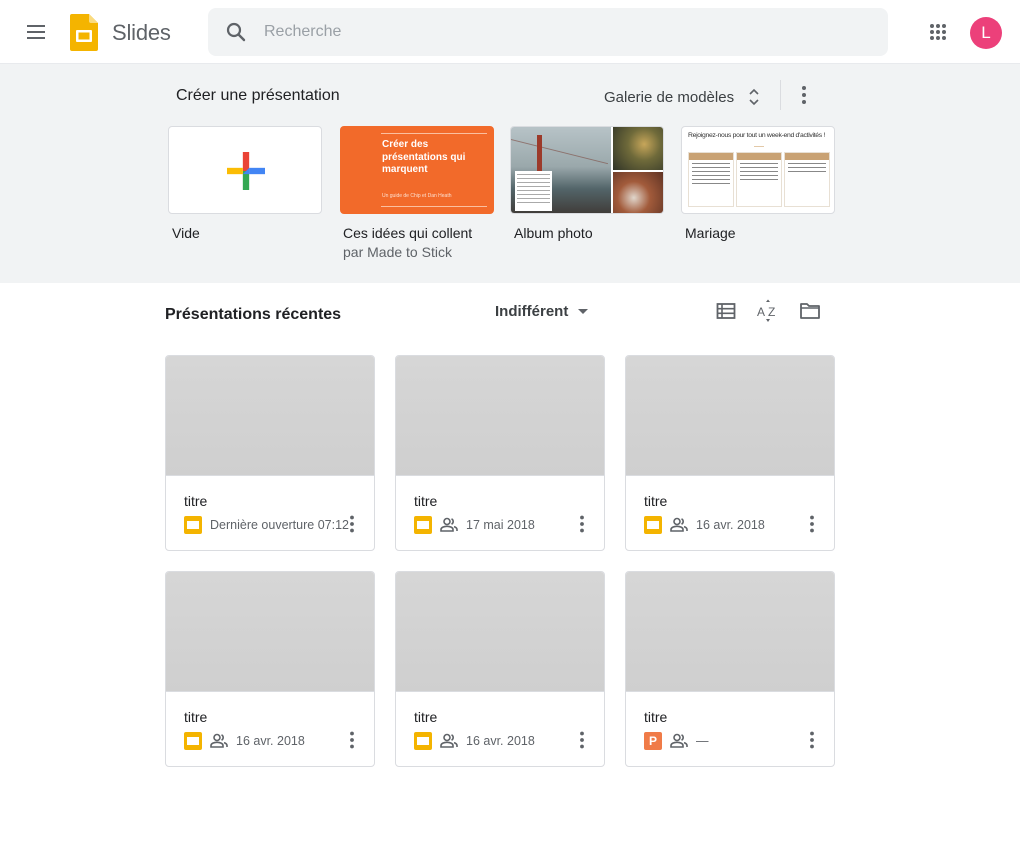  Describe the element at coordinates (669, 97) in the screenshot. I see `template-gallery-label: Galerie de modèles` at that location.